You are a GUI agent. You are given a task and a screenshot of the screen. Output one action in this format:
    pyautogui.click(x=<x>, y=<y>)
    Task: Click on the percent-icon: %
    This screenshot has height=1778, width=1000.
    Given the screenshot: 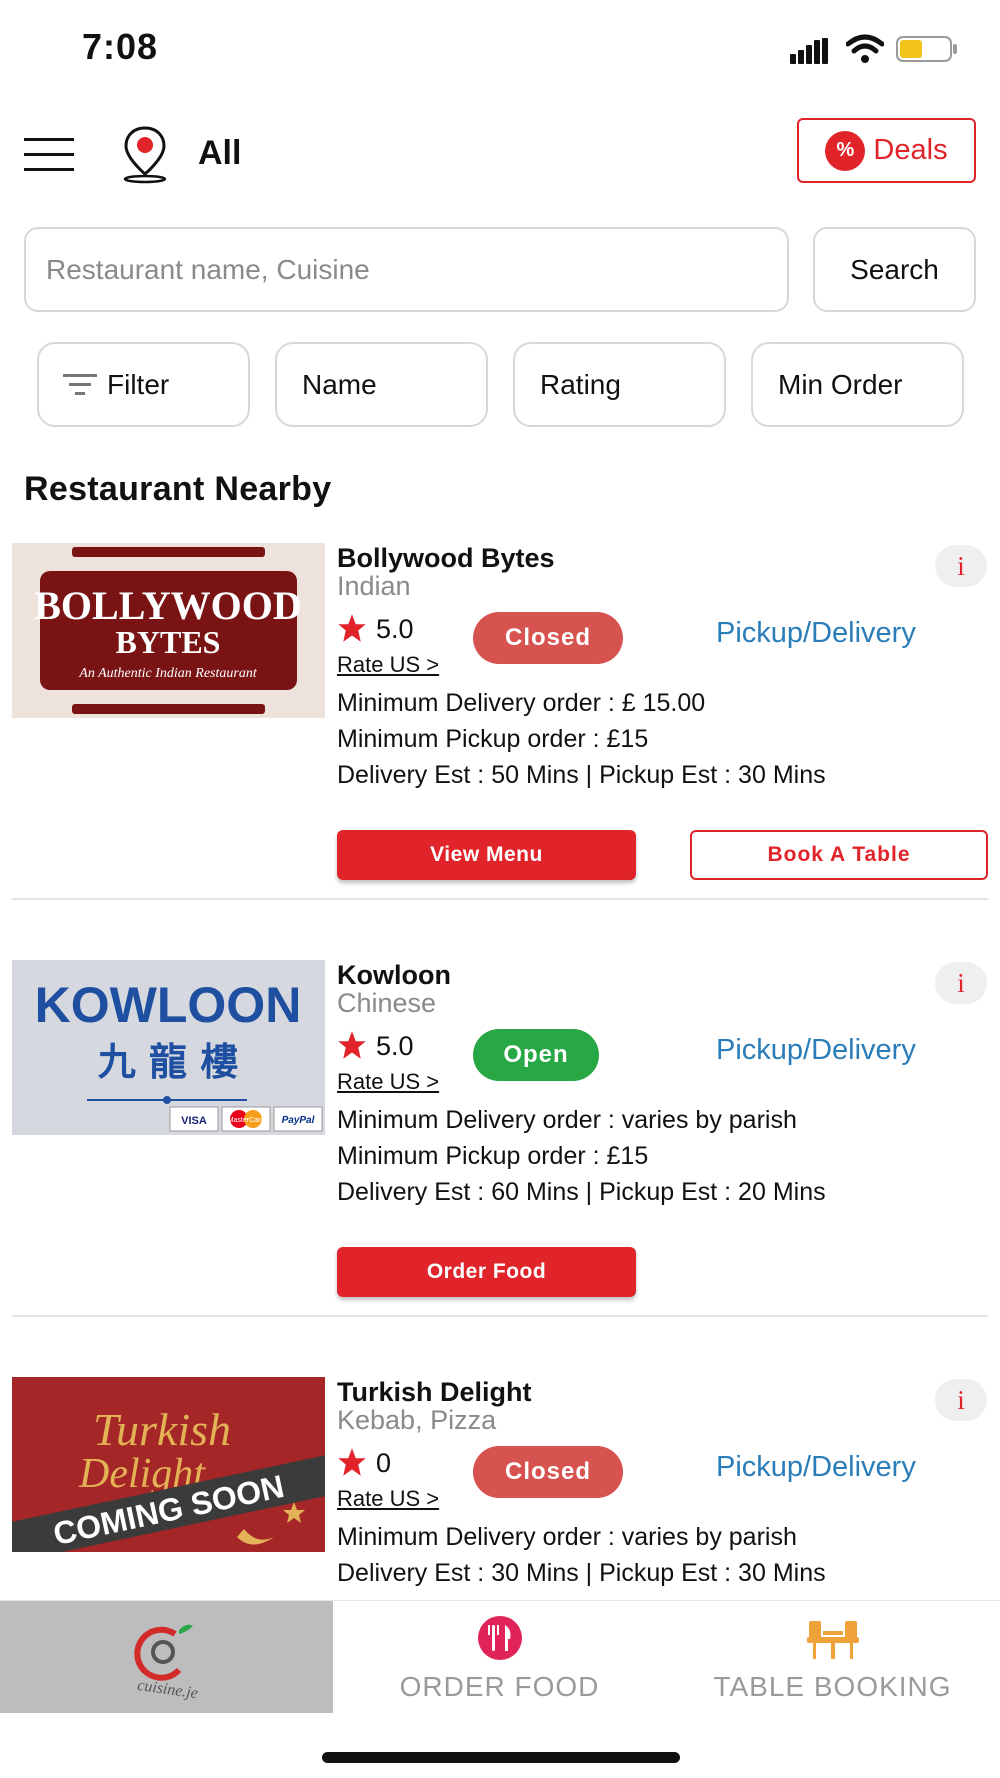 What is the action you would take?
    pyautogui.click(x=845, y=150)
    